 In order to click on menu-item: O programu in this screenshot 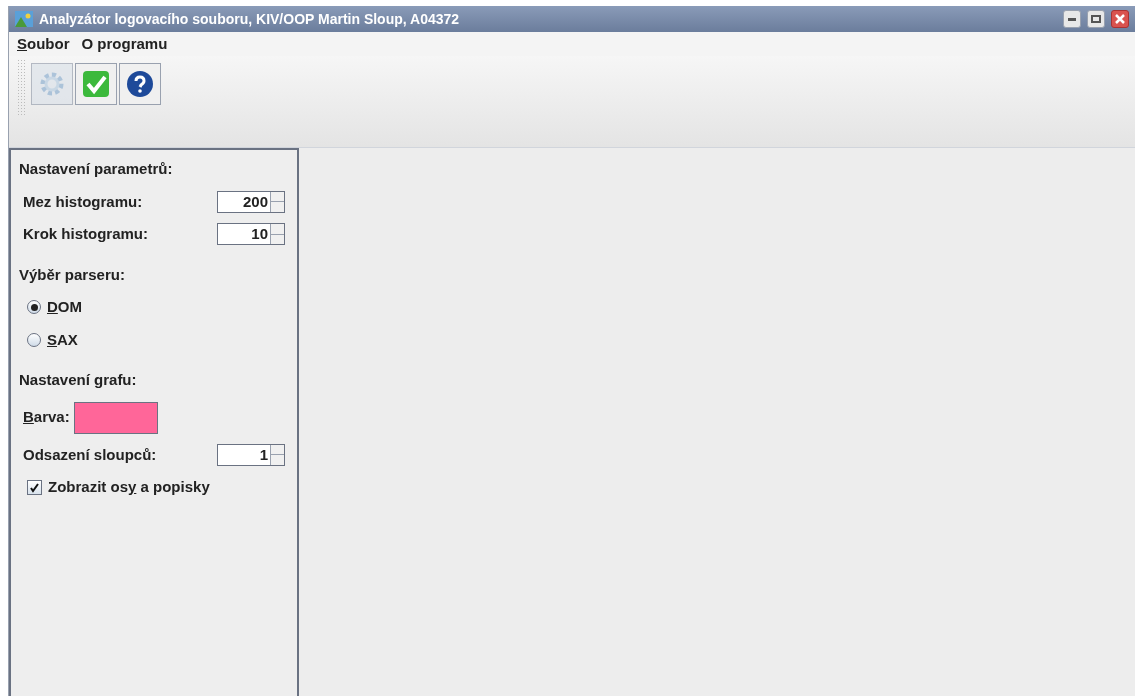, I will do `click(124, 44)`.